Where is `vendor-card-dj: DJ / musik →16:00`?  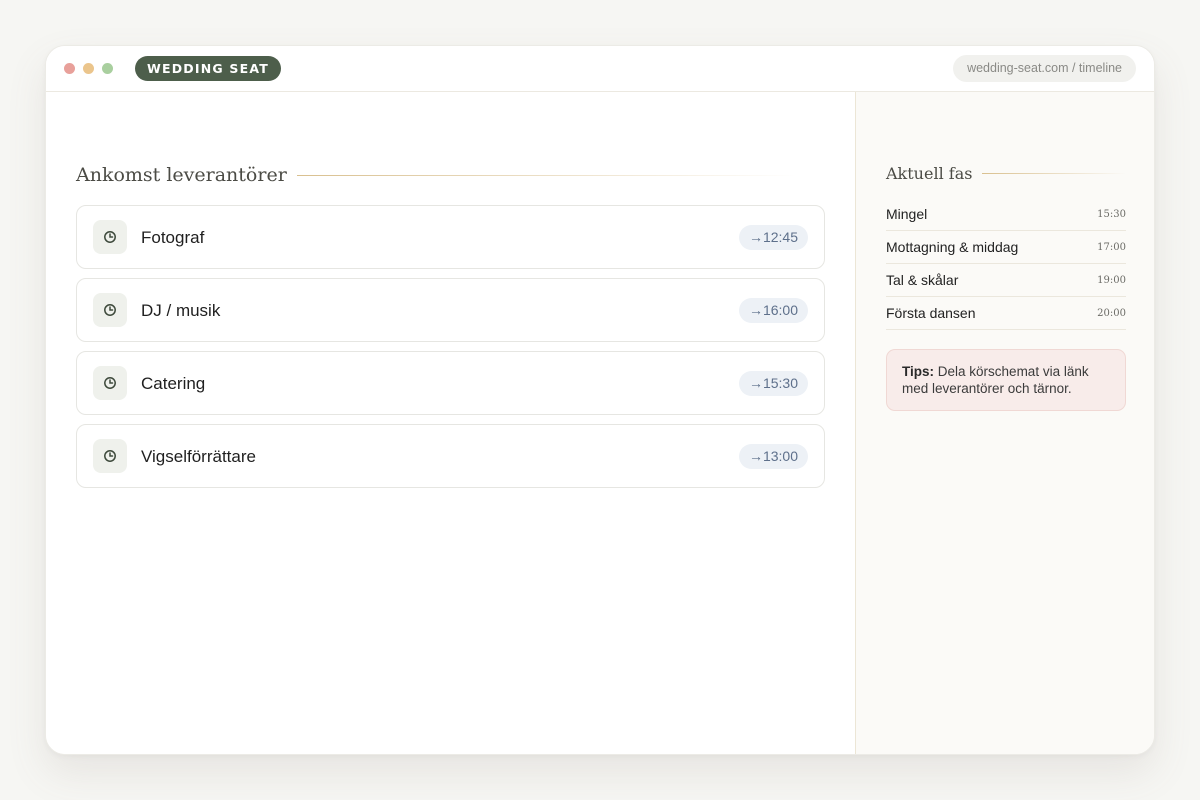 vendor-card-dj: DJ / musik →16:00 is located at coordinates (450, 310).